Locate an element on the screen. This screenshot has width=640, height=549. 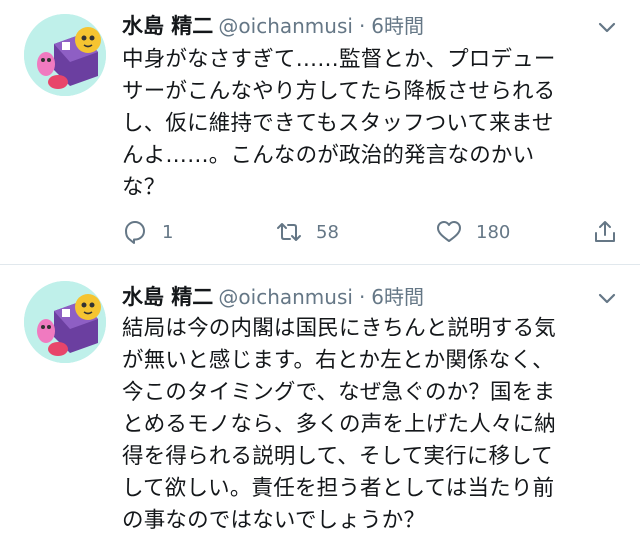
retweet-button: 58 is located at coordinates (307, 232).